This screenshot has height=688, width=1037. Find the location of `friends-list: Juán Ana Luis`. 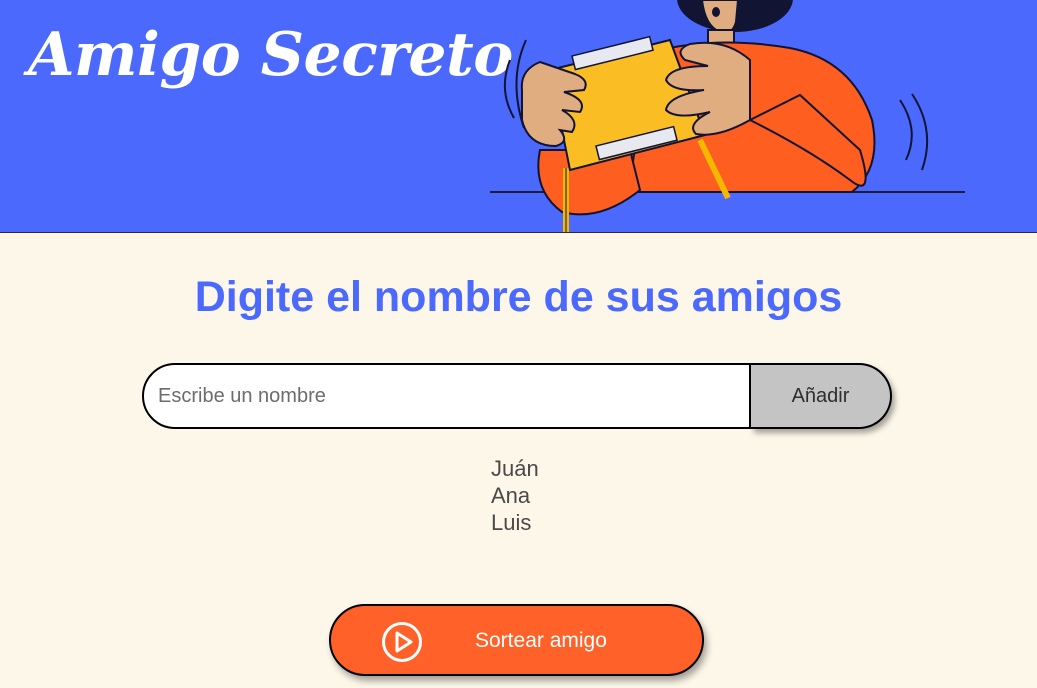

friends-list: Juán Ana Luis is located at coordinates (515, 495).